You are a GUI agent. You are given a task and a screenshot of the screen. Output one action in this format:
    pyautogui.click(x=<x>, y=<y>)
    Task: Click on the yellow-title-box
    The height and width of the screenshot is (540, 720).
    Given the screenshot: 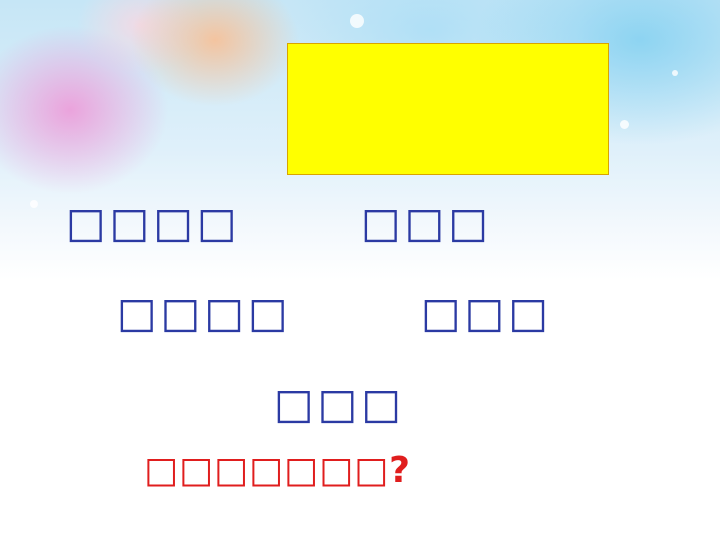 What is the action you would take?
    pyautogui.click(x=448, y=109)
    